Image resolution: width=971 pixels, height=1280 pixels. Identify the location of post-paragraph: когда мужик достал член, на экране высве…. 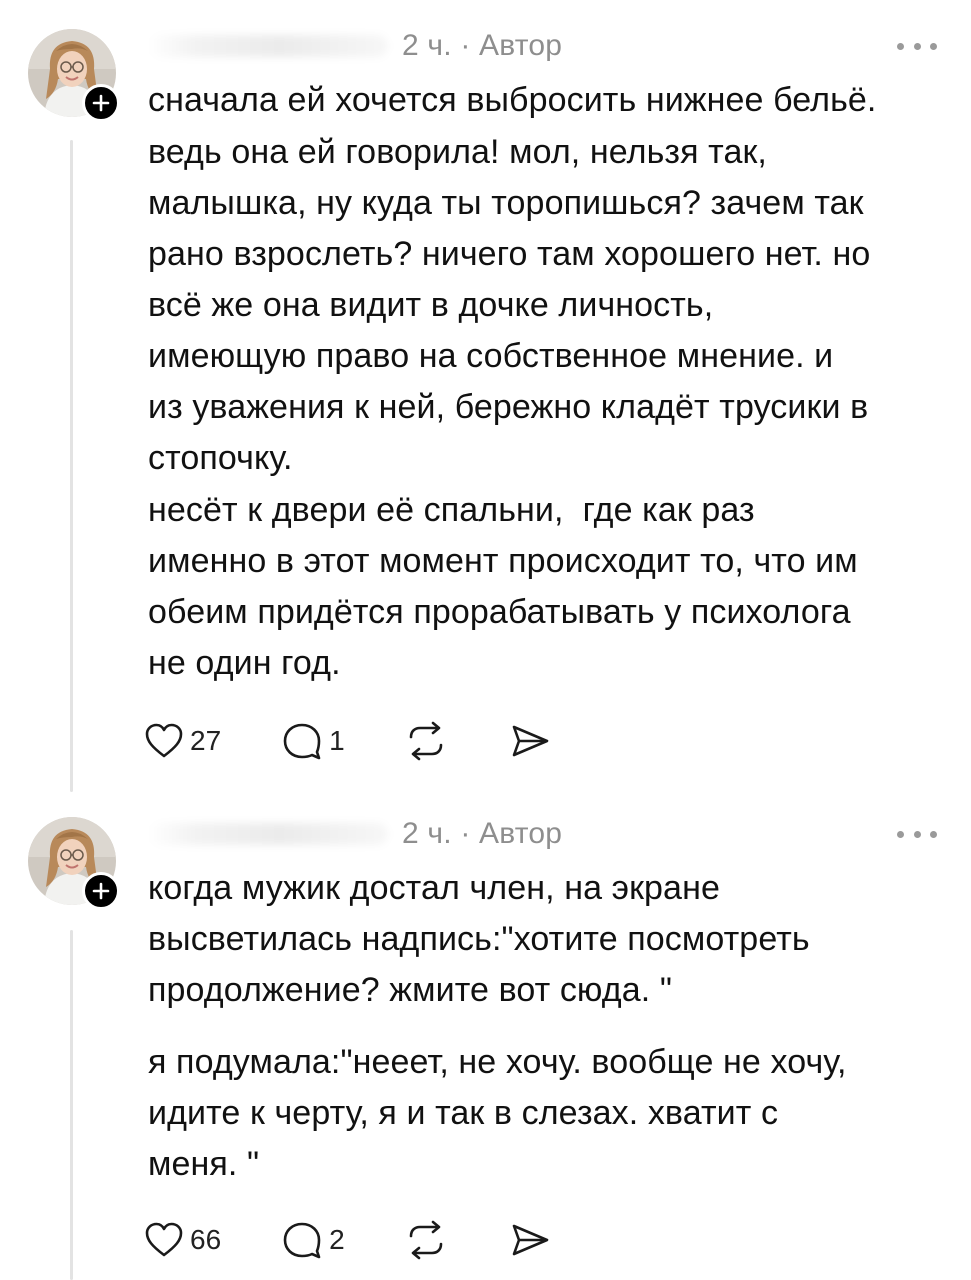
(479, 939).